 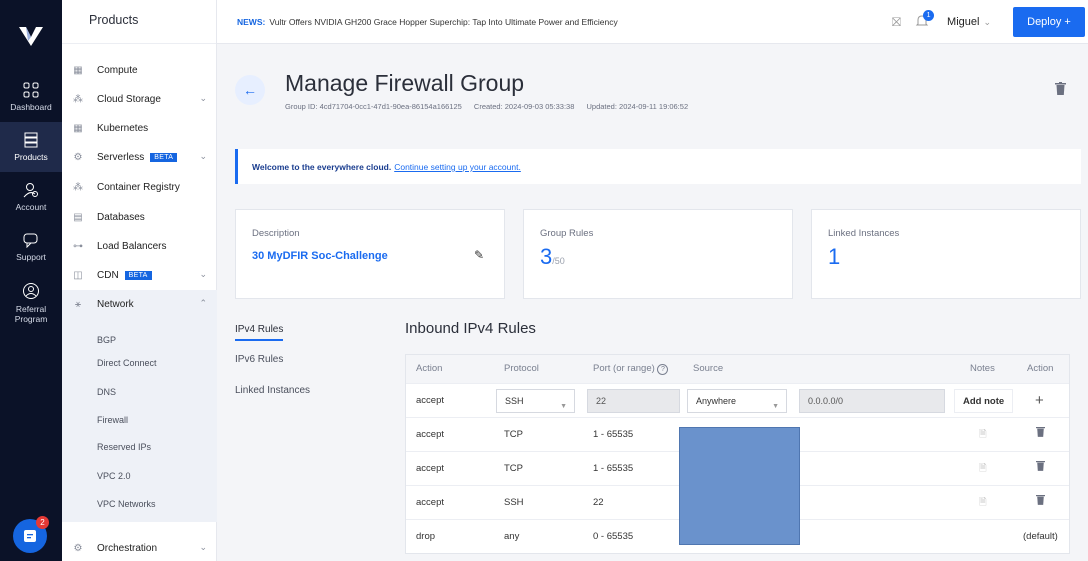 What do you see at coordinates (127, 548) in the screenshot?
I see `sidebar-item-label: Orchestration` at bounding box center [127, 548].